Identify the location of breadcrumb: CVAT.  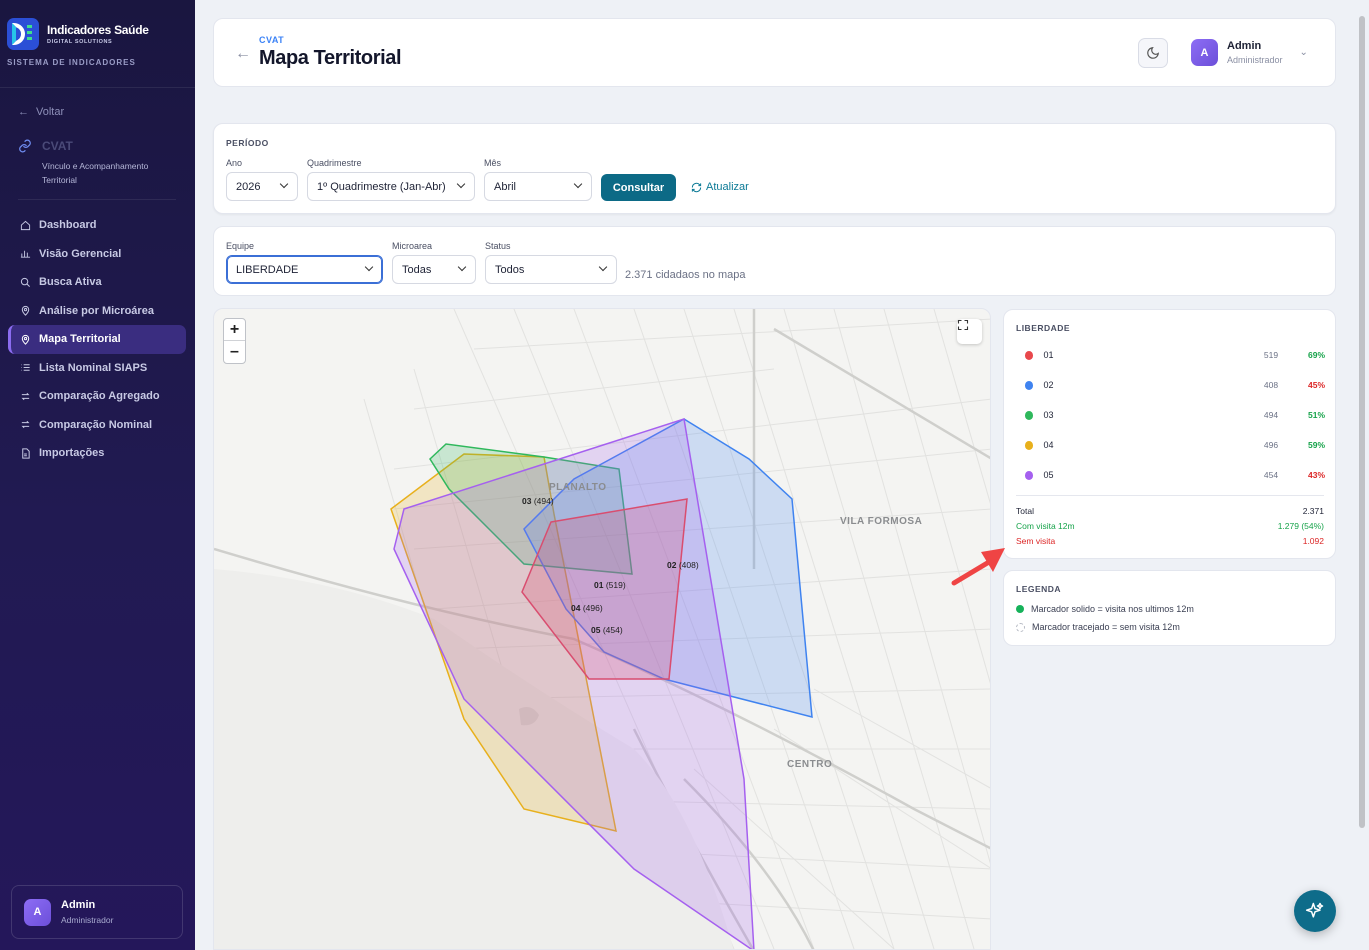
(272, 40).